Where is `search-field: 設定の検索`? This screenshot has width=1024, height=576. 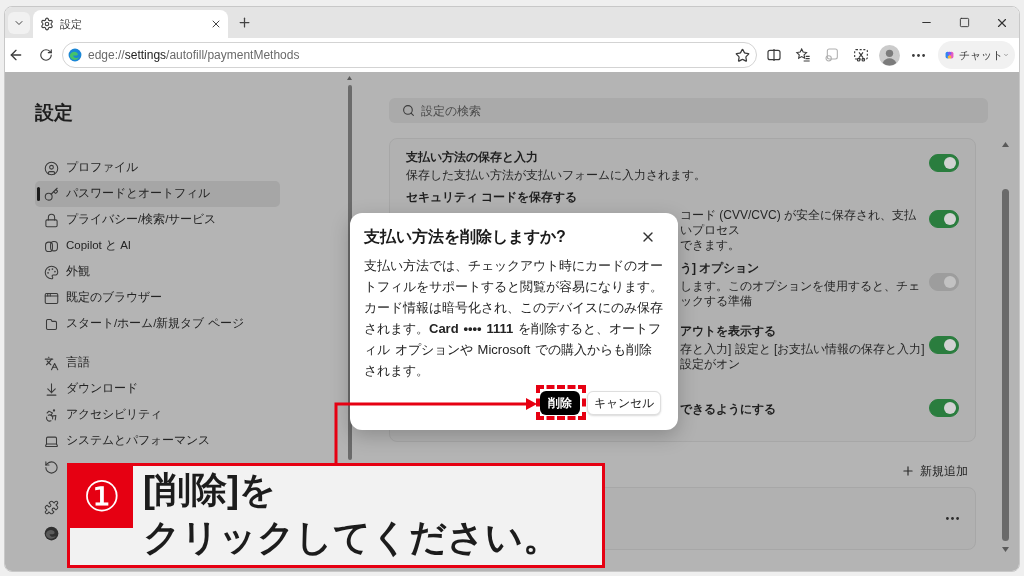 search-field: 設定の検索 is located at coordinates (688, 110).